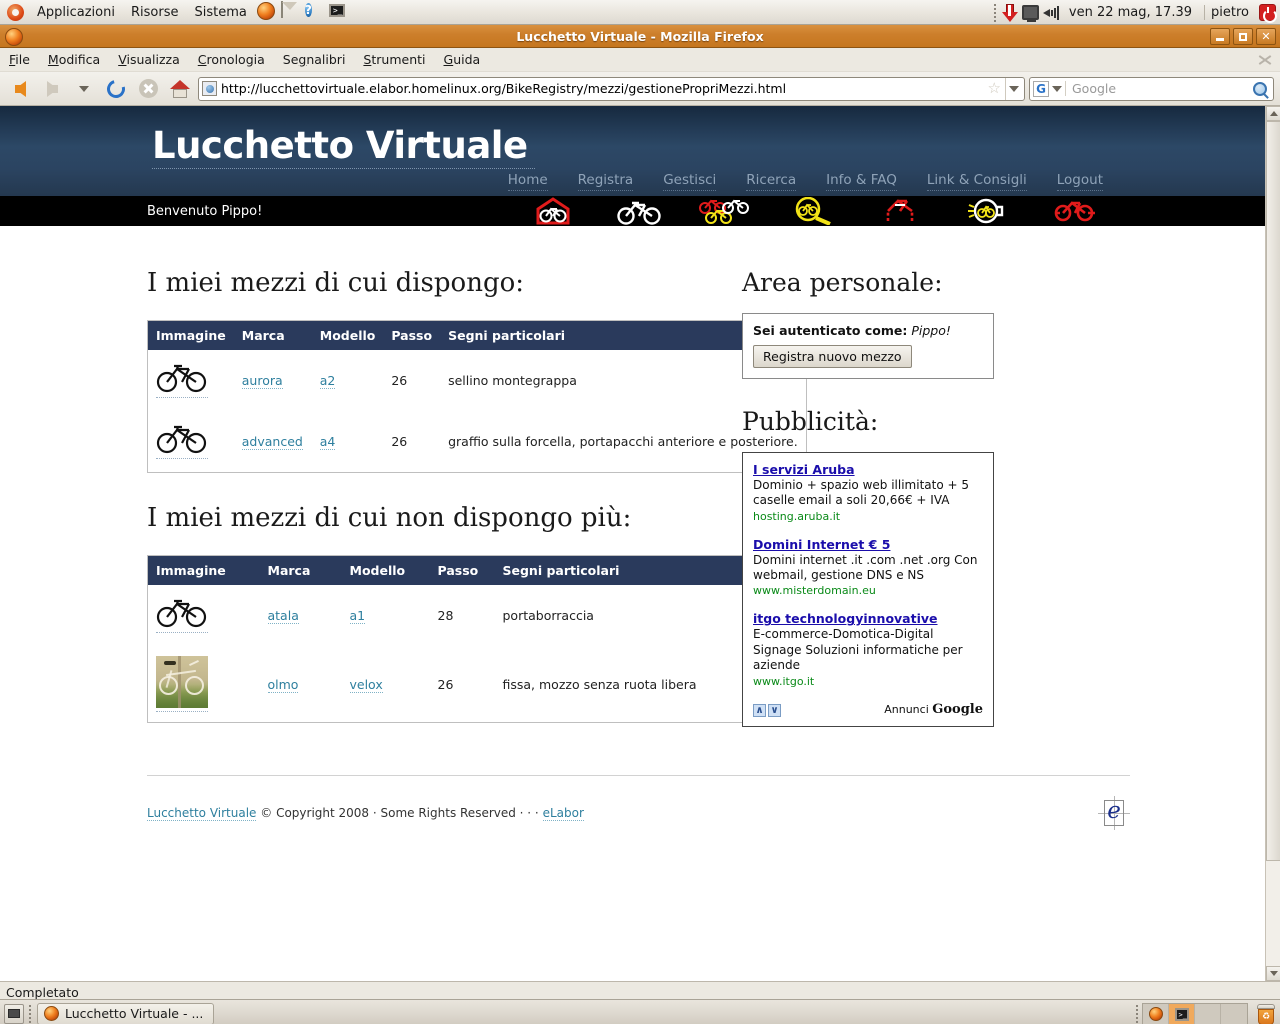 This screenshot has height=1024, width=1280. I want to click on minimize-button, so click(1220, 36).